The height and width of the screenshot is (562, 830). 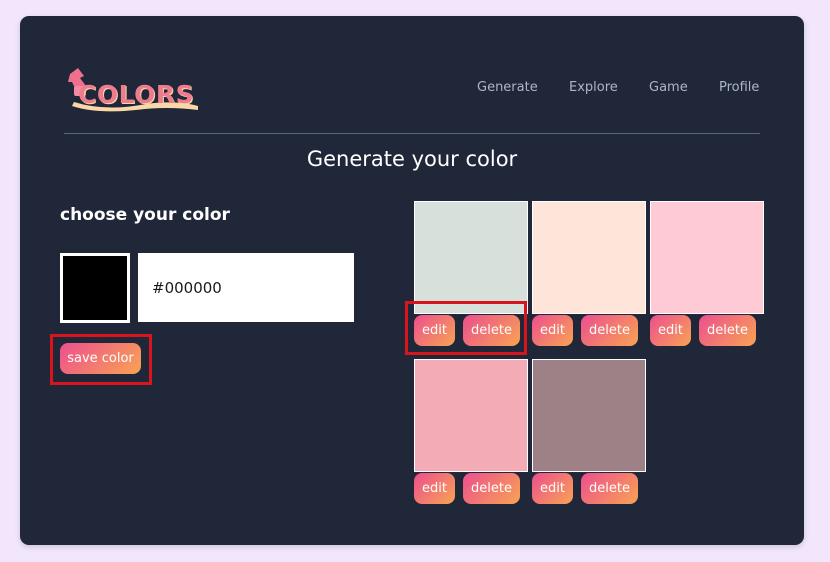 I want to click on nav-generate: Generate, so click(x=507, y=88).